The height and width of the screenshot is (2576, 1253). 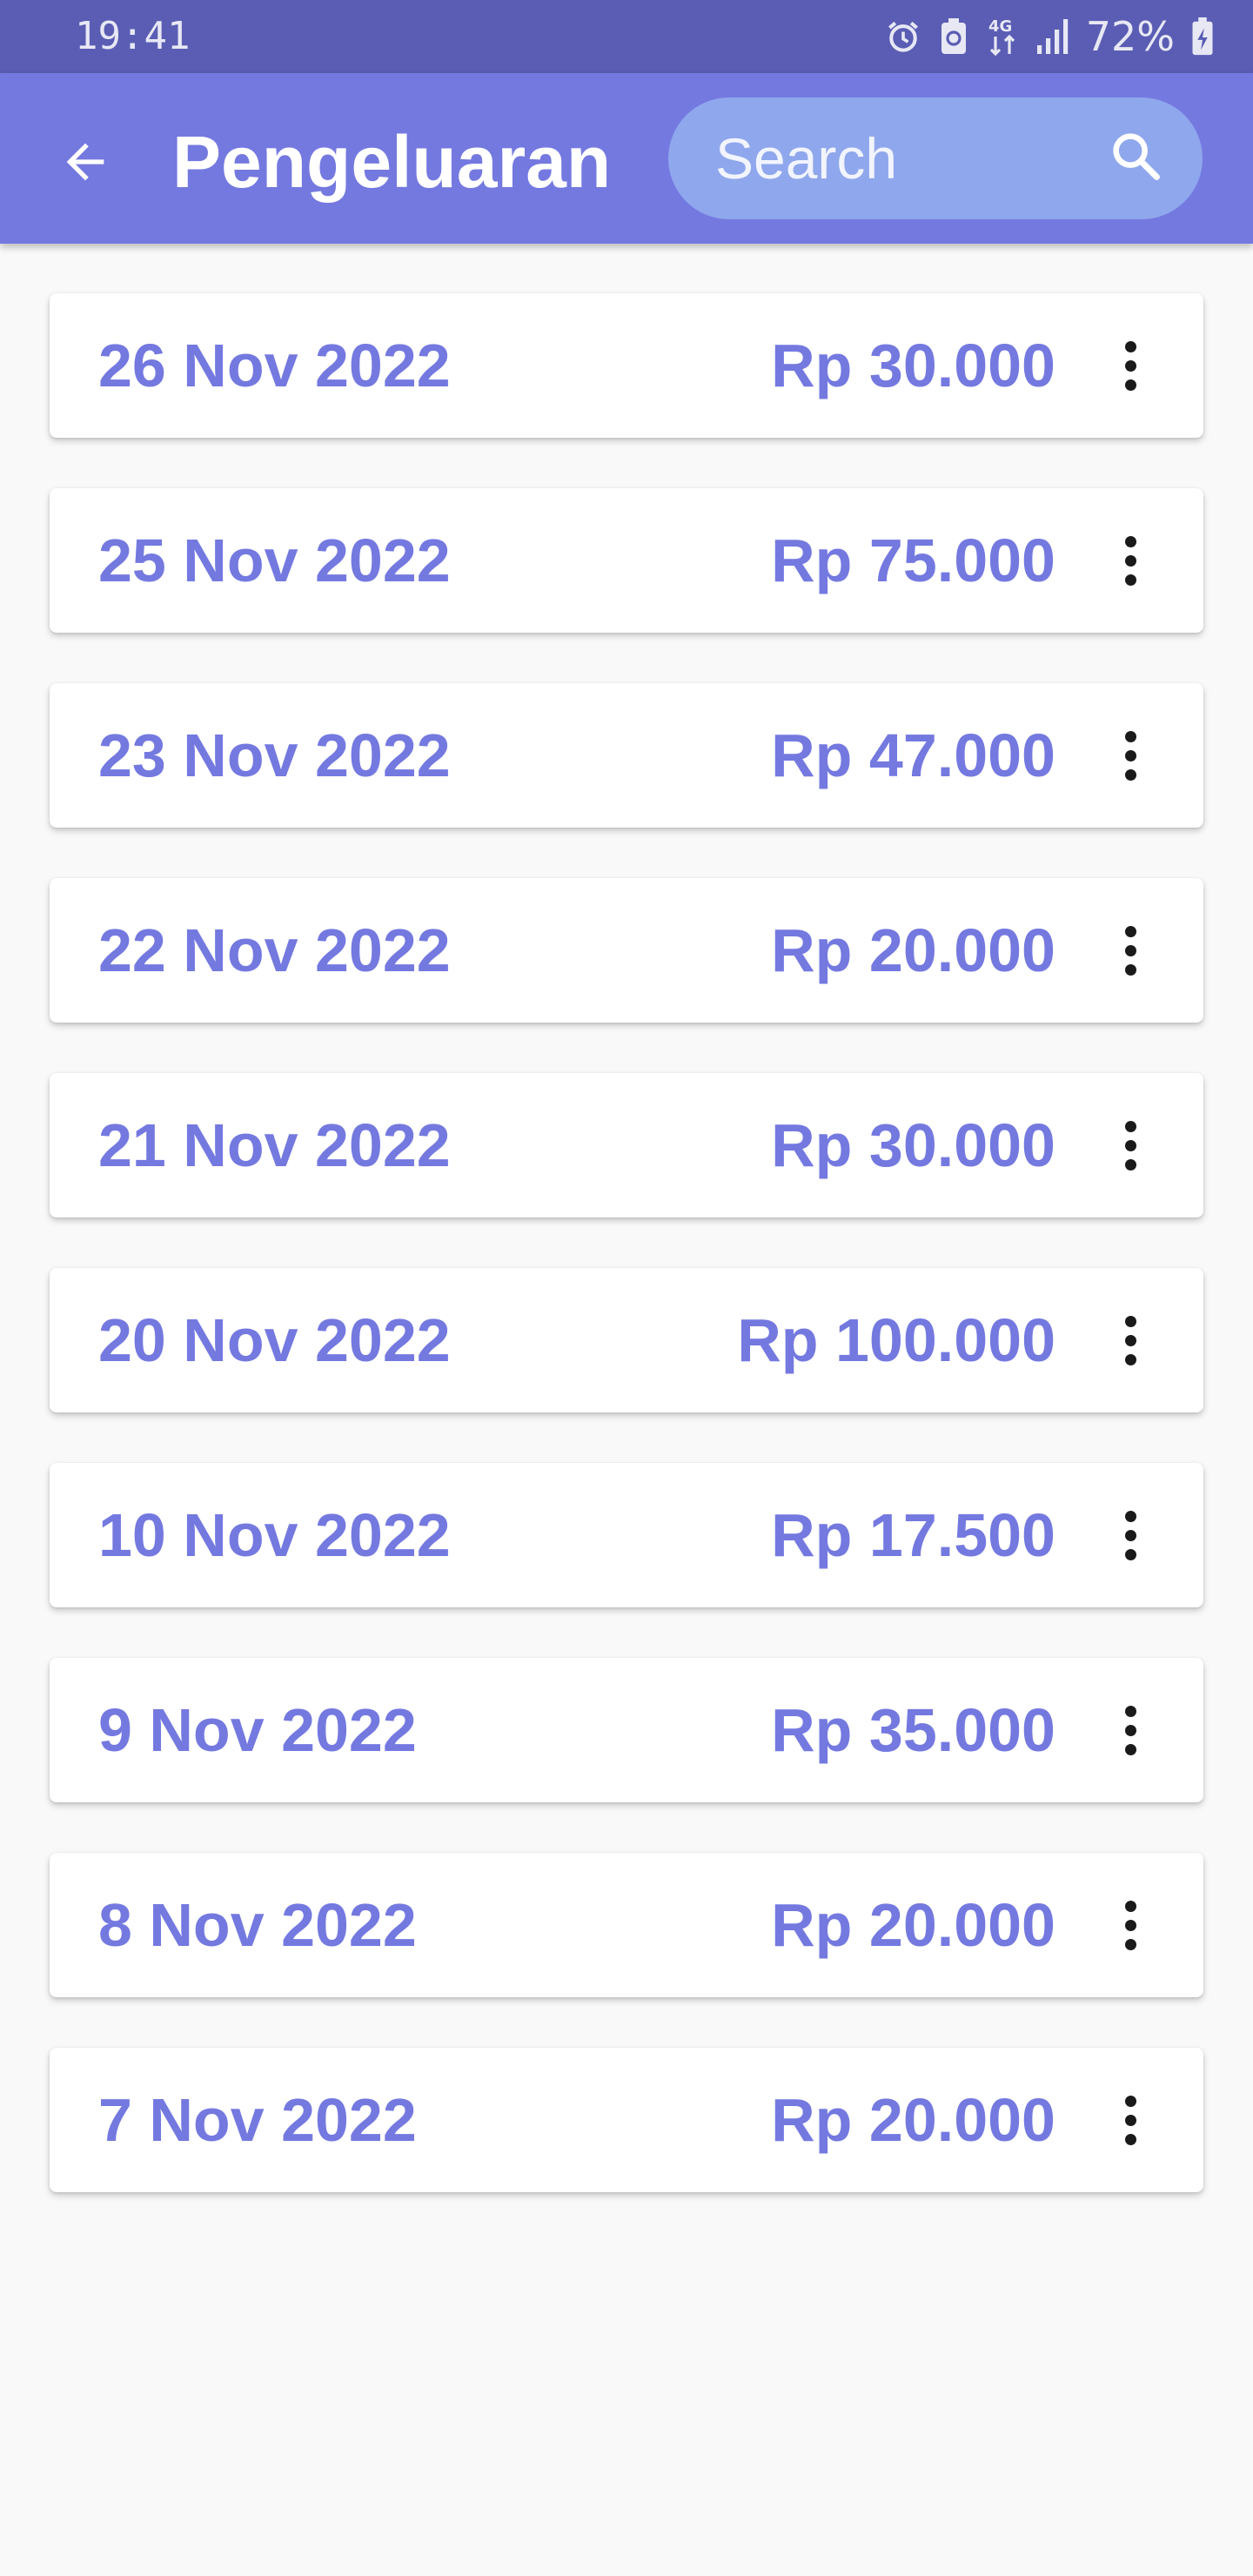 What do you see at coordinates (626, 950) in the screenshot?
I see `expense-item: 22 Nov 2022 Rp 20.000` at bounding box center [626, 950].